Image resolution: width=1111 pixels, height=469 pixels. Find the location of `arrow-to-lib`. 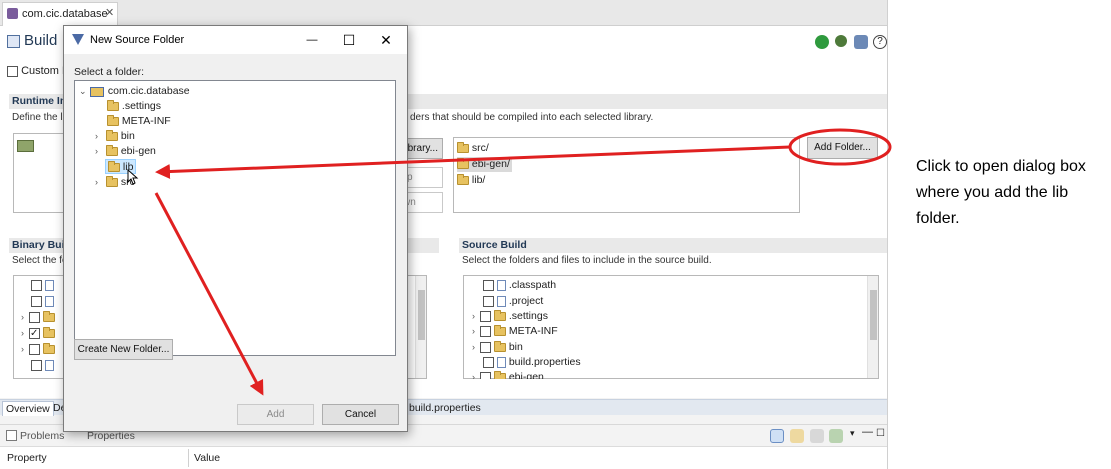

arrow-to-lib is located at coordinates (473, 162).